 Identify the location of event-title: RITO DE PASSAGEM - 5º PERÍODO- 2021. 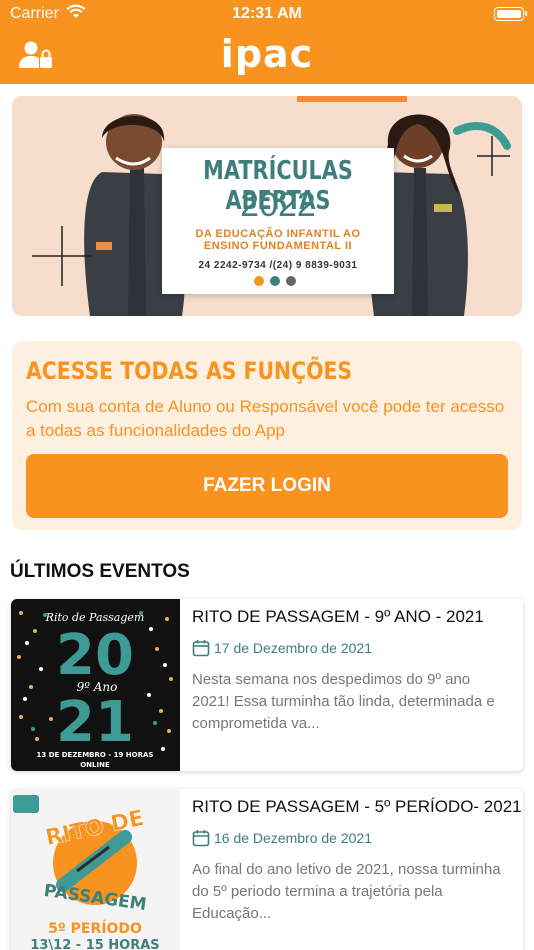
(357, 806).